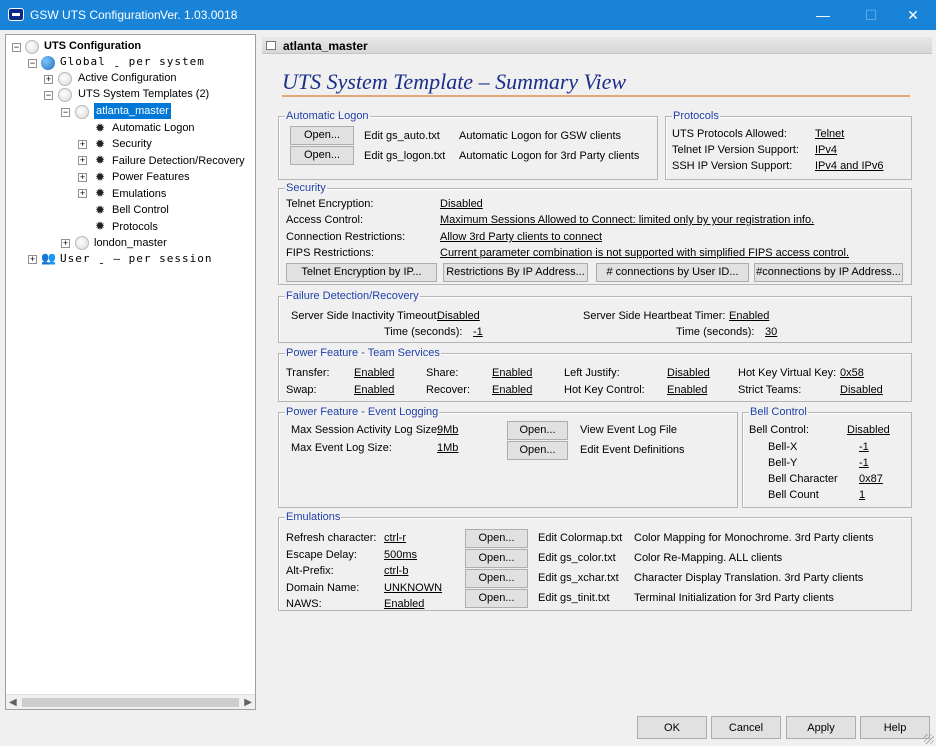 The height and width of the screenshot is (746, 936). What do you see at coordinates (458, 316) in the screenshot?
I see `inactivity-timeout-value: Disabled` at bounding box center [458, 316].